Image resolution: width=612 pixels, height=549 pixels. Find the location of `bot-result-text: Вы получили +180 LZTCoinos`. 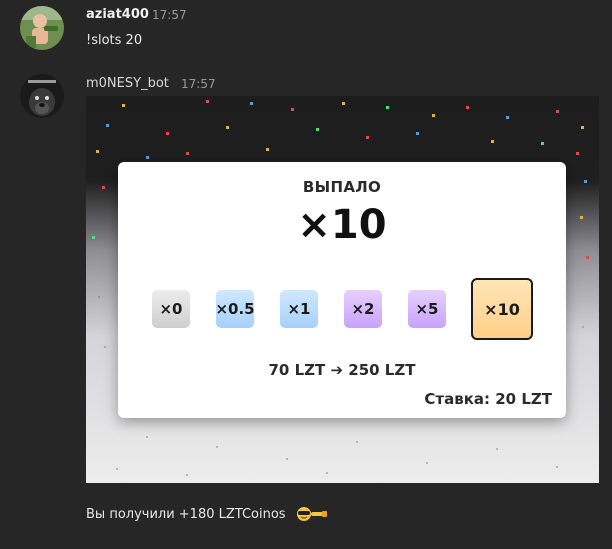

bot-result-text: Вы получили +180 LZTCoinos is located at coordinates (186, 514).